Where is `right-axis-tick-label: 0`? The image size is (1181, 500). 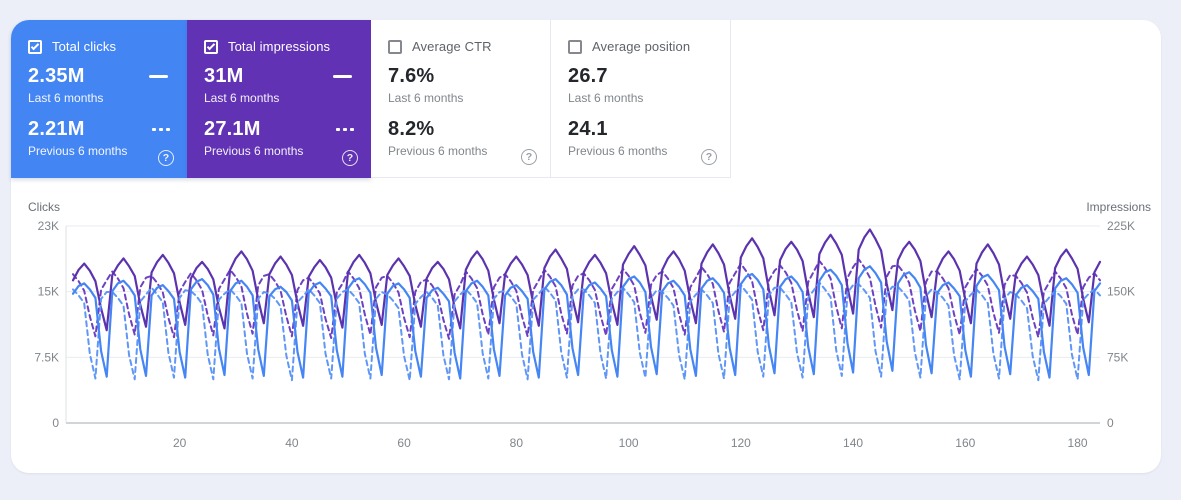 right-axis-tick-label: 0 is located at coordinates (1110, 423).